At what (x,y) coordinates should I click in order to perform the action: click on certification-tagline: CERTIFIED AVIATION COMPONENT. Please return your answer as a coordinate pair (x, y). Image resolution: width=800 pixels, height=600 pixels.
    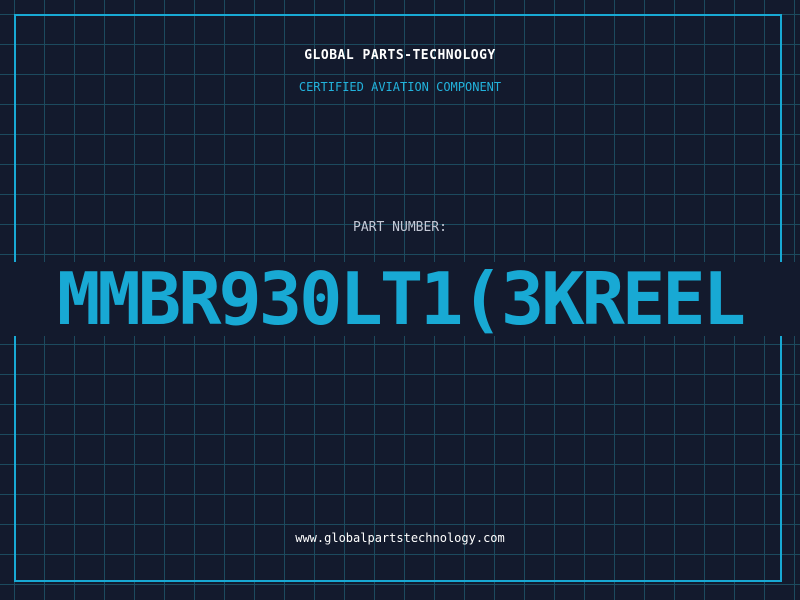
    Looking at the image, I should click on (400, 87).